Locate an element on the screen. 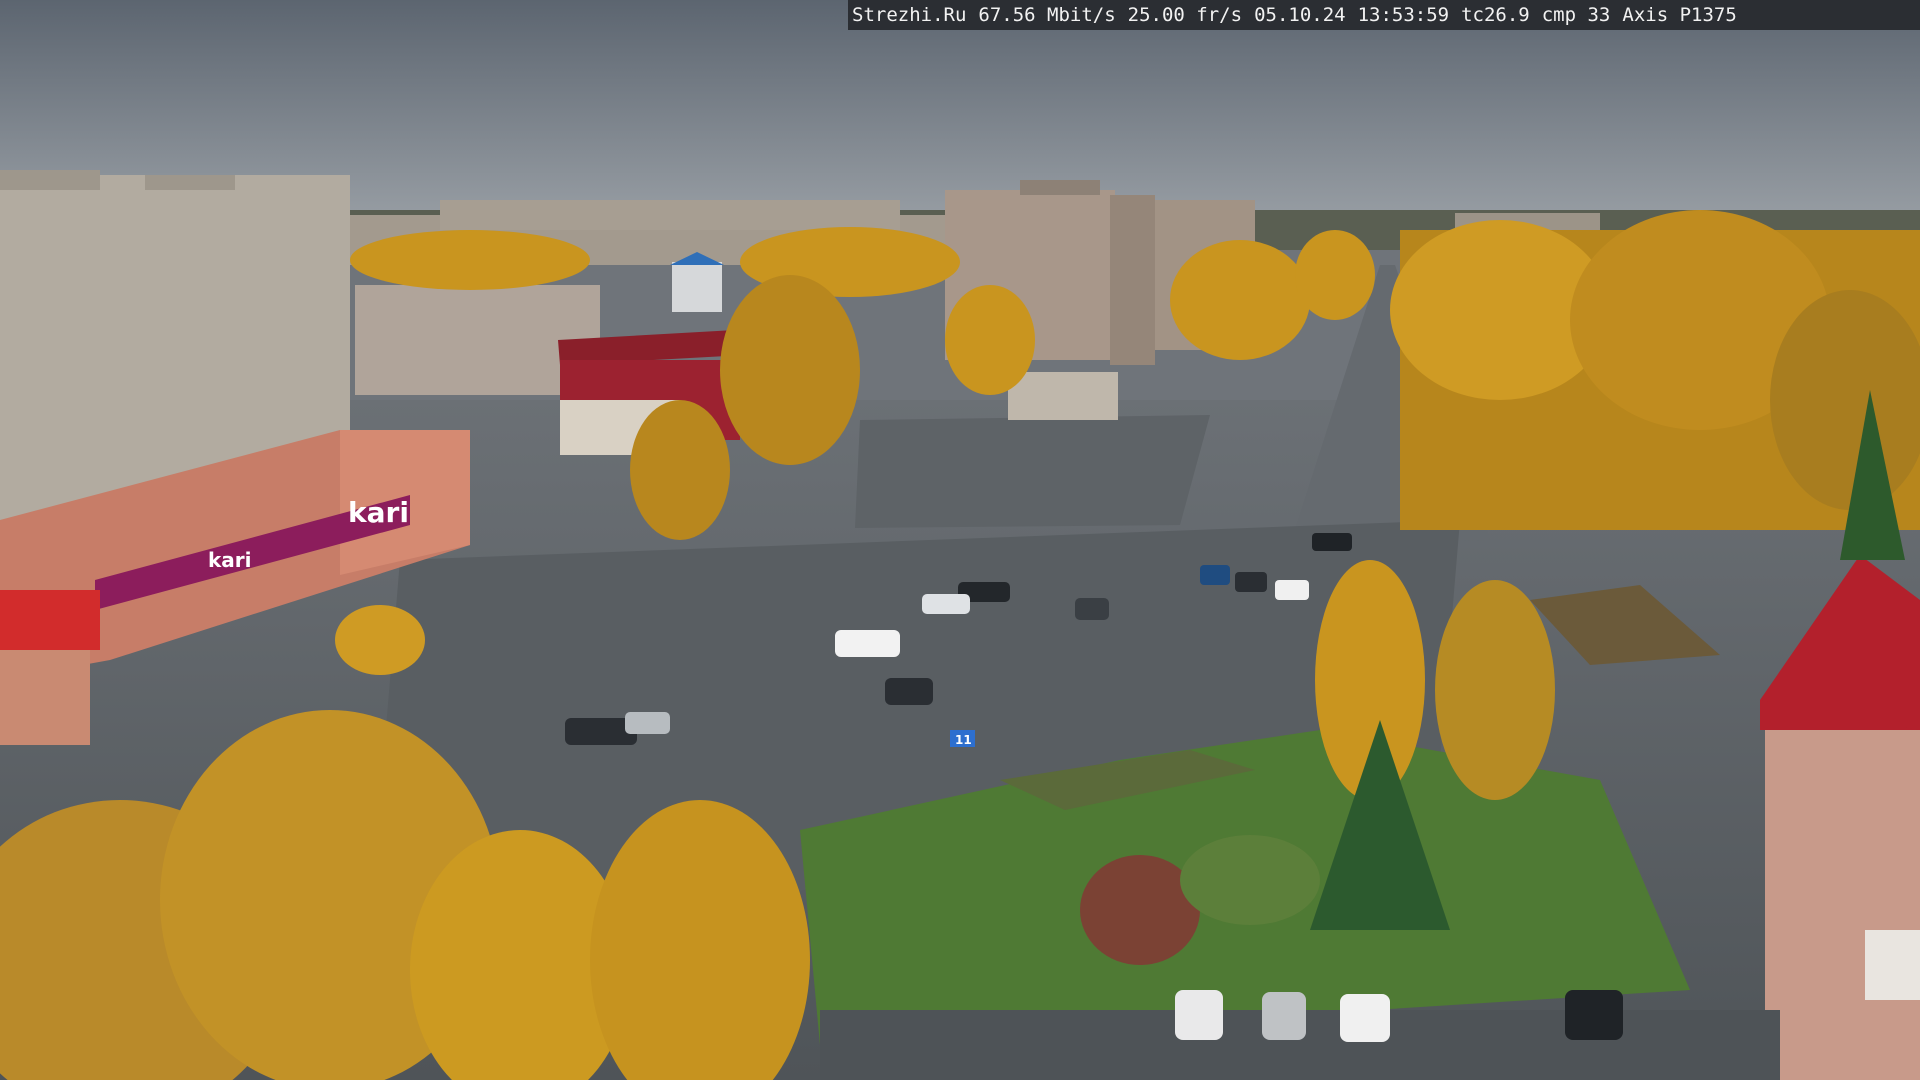 The width and height of the screenshot is (1920, 1080). small-tower is located at coordinates (697, 287).